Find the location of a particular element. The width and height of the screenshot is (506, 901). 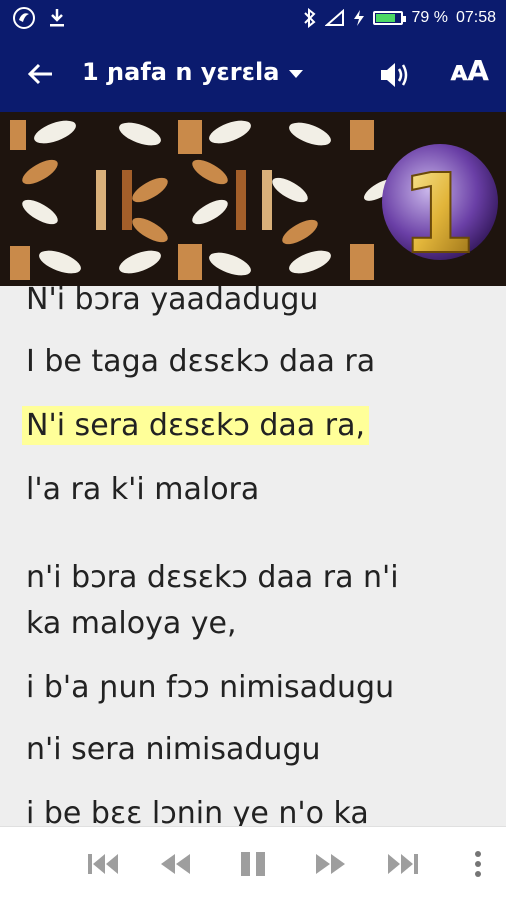

current-lyric-highlight: N'i sera dɛsɛkɔ daa ra, is located at coordinates (195, 425).